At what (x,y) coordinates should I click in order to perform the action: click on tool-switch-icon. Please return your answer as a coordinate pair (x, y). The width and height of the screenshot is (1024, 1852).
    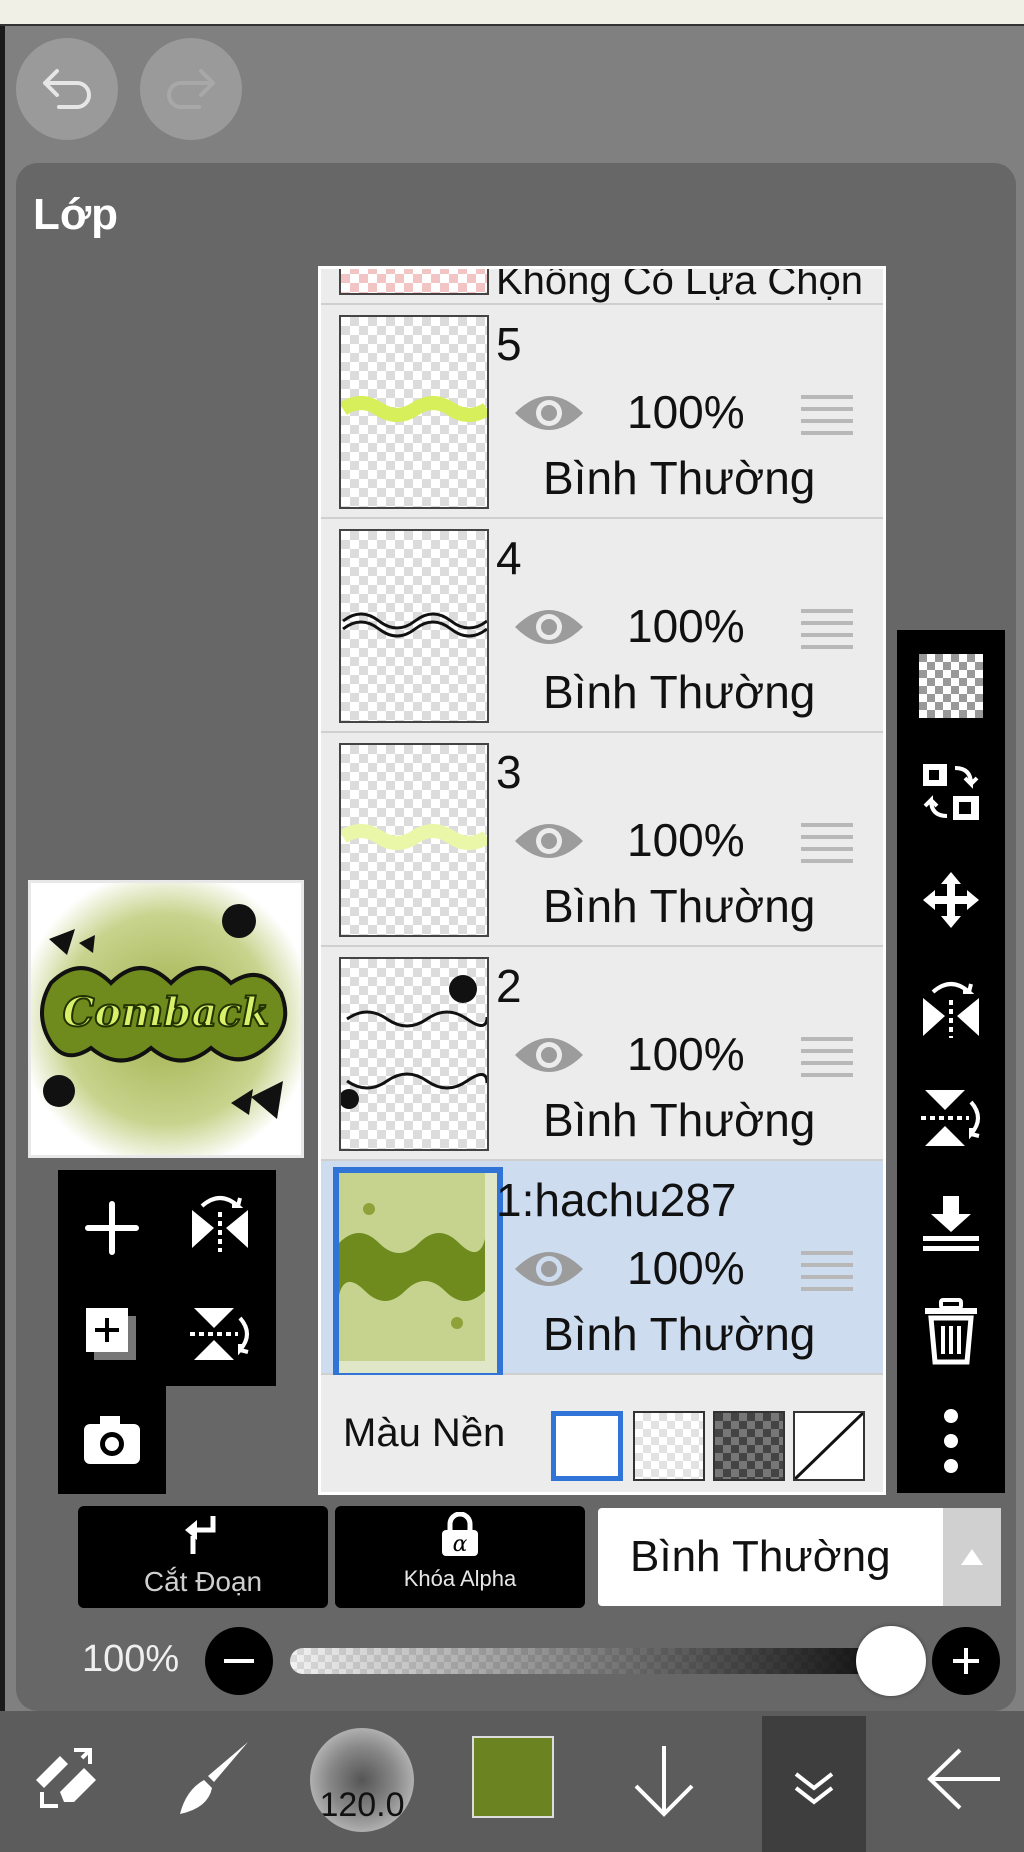
    Looking at the image, I should click on (67, 1779).